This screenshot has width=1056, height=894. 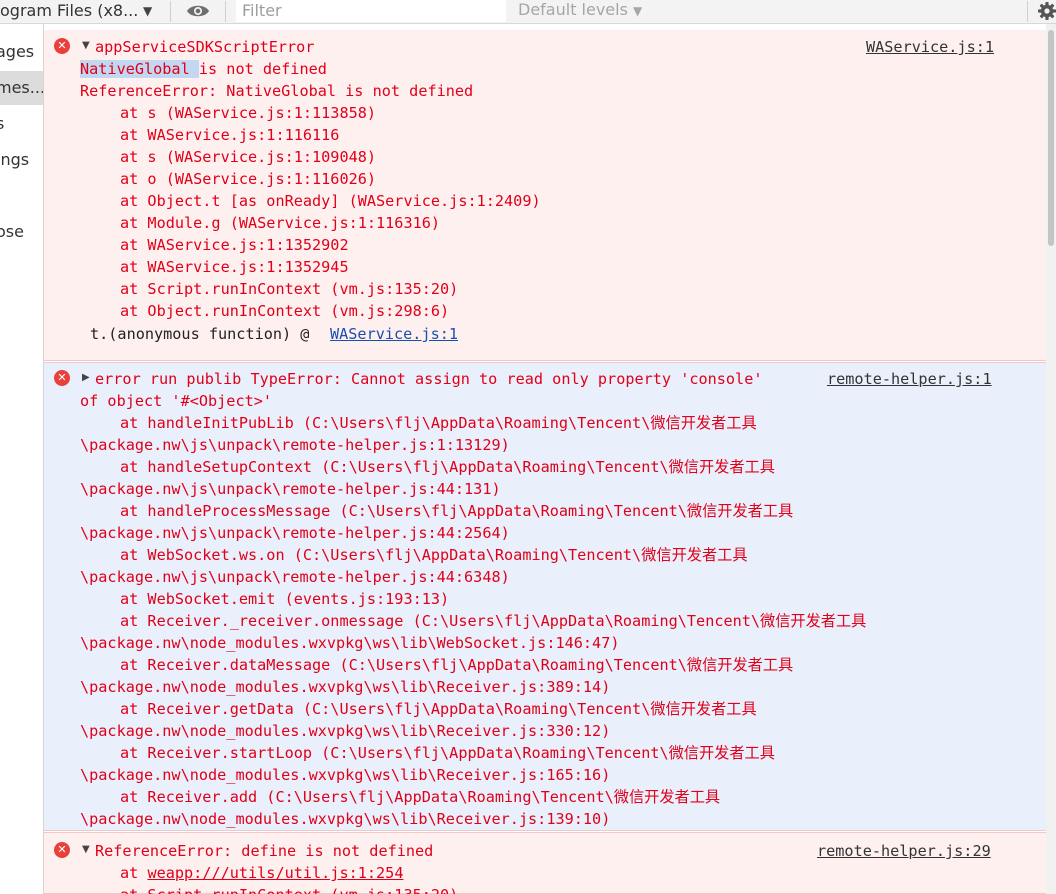 I want to click on stack-frame-link: weapp:///utils/util.js:1:254, so click(x=275, y=873).